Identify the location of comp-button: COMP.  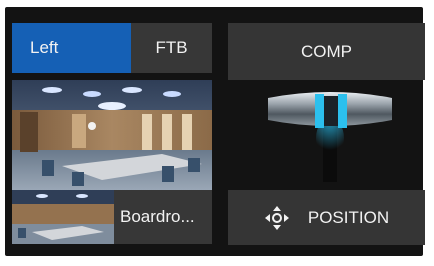
(326, 51).